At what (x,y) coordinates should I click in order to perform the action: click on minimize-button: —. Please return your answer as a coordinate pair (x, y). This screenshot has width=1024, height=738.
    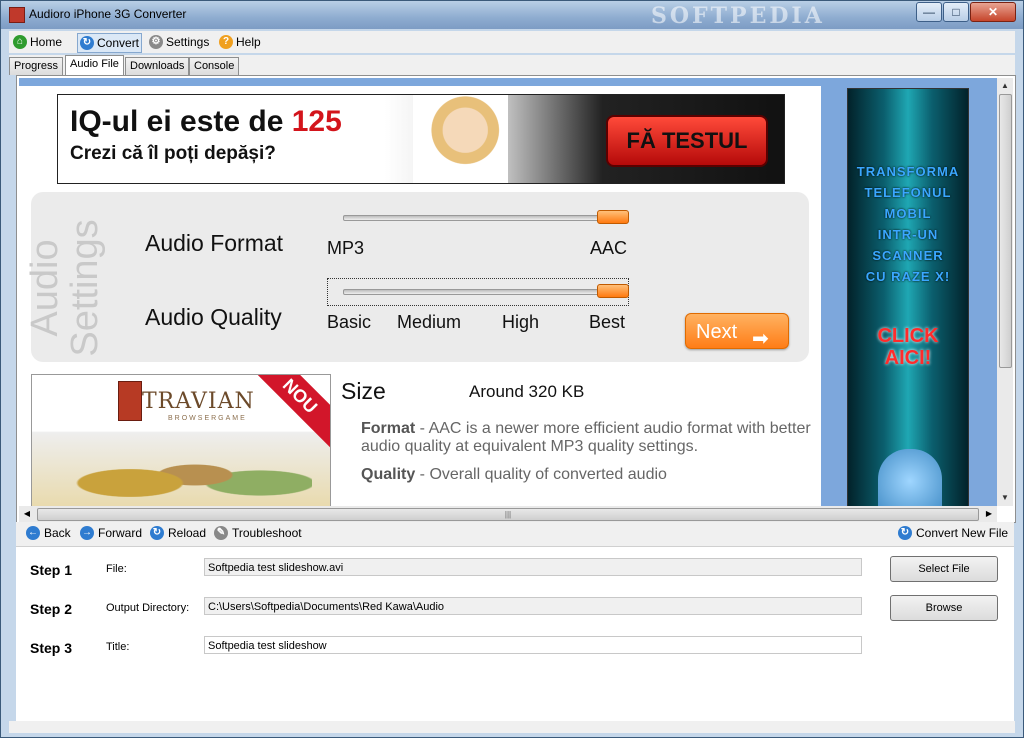
    Looking at the image, I should click on (929, 12).